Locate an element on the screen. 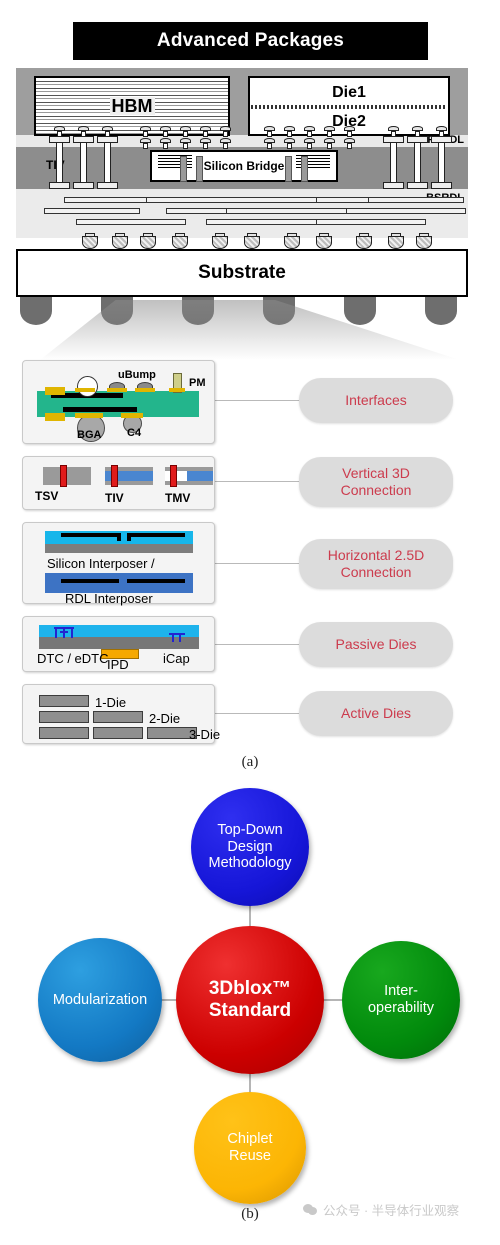 The image size is (500, 1245). substrate-block: Substrate is located at coordinates (242, 273).